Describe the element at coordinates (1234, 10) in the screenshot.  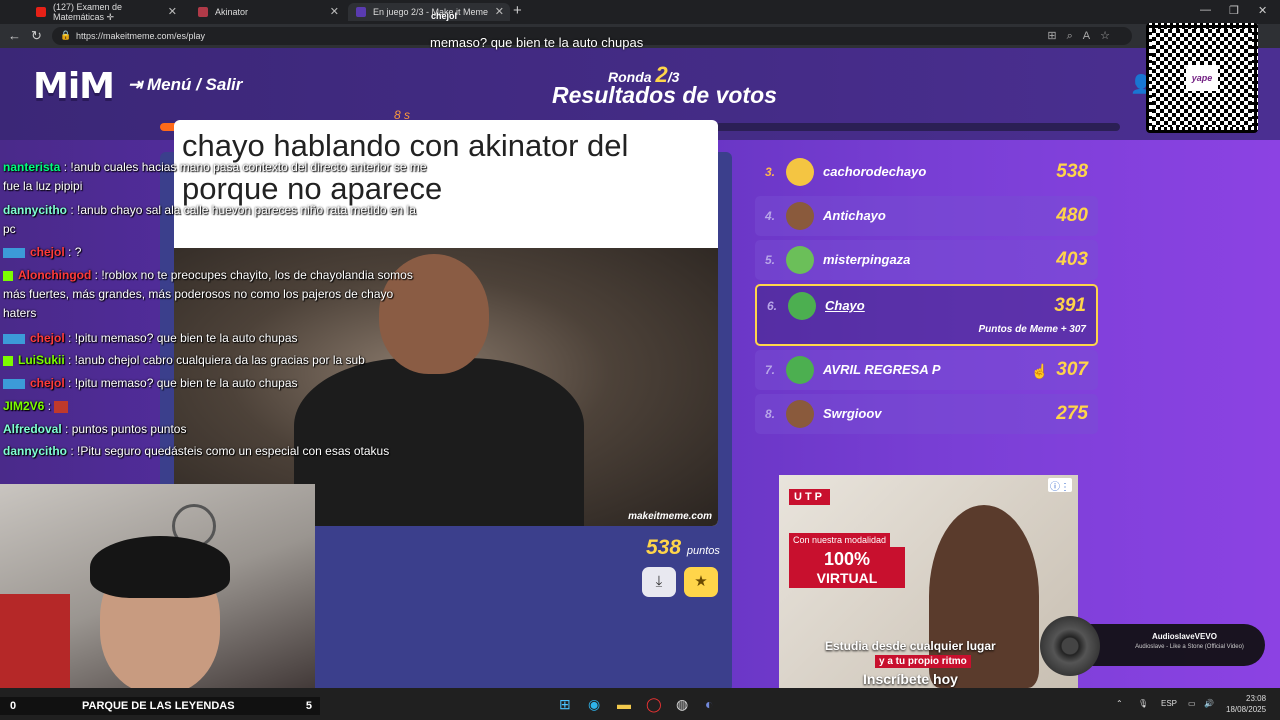
I see `restore-icon: ❐` at that location.